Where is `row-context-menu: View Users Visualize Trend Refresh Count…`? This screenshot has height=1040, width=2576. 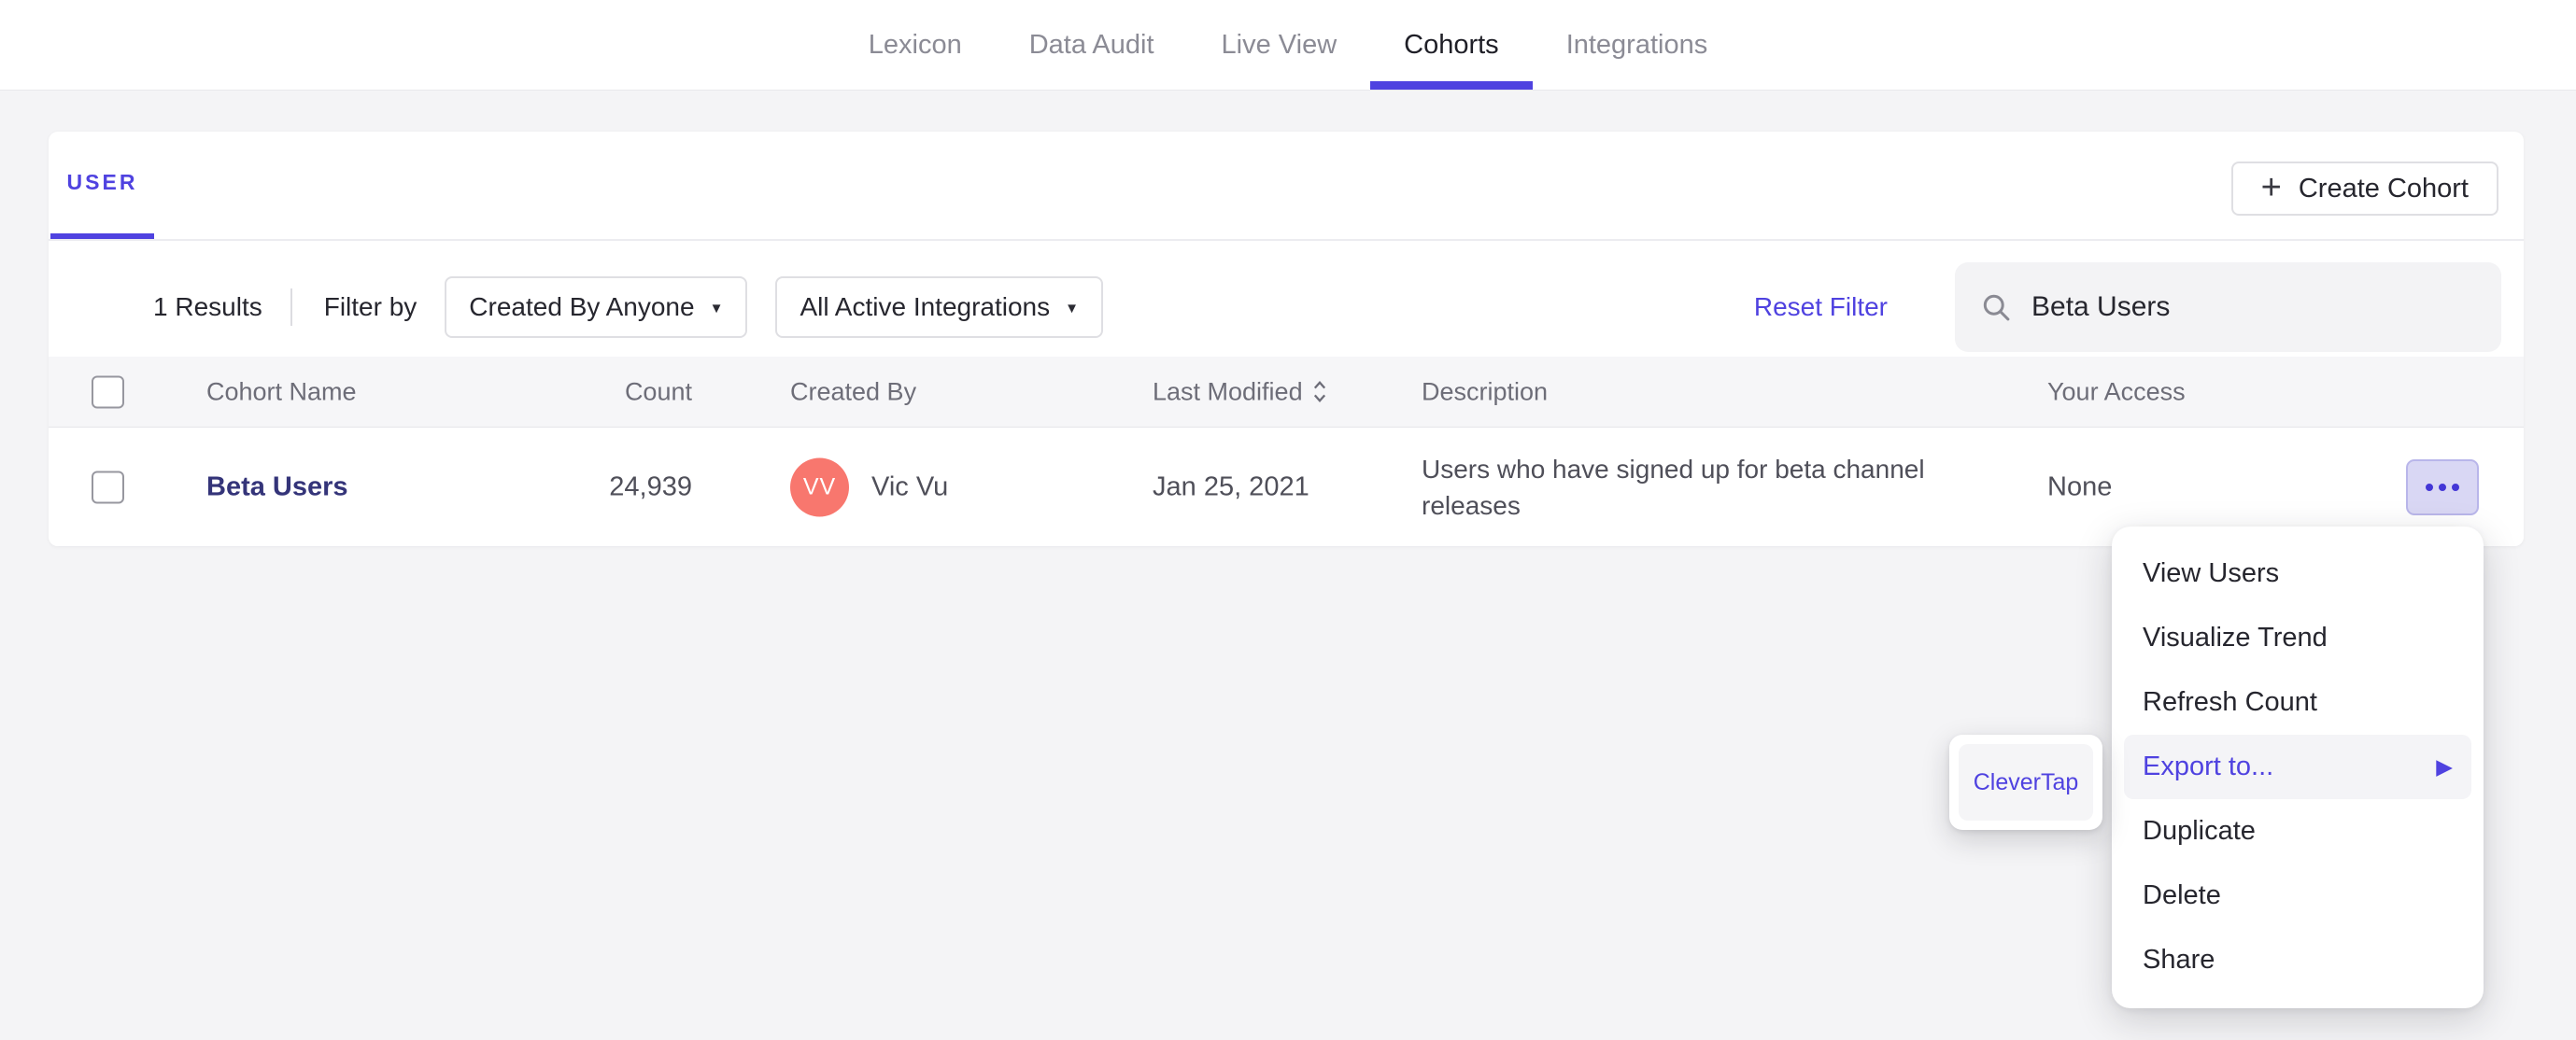 row-context-menu: View Users Visualize Trend Refresh Count… is located at coordinates (2298, 767).